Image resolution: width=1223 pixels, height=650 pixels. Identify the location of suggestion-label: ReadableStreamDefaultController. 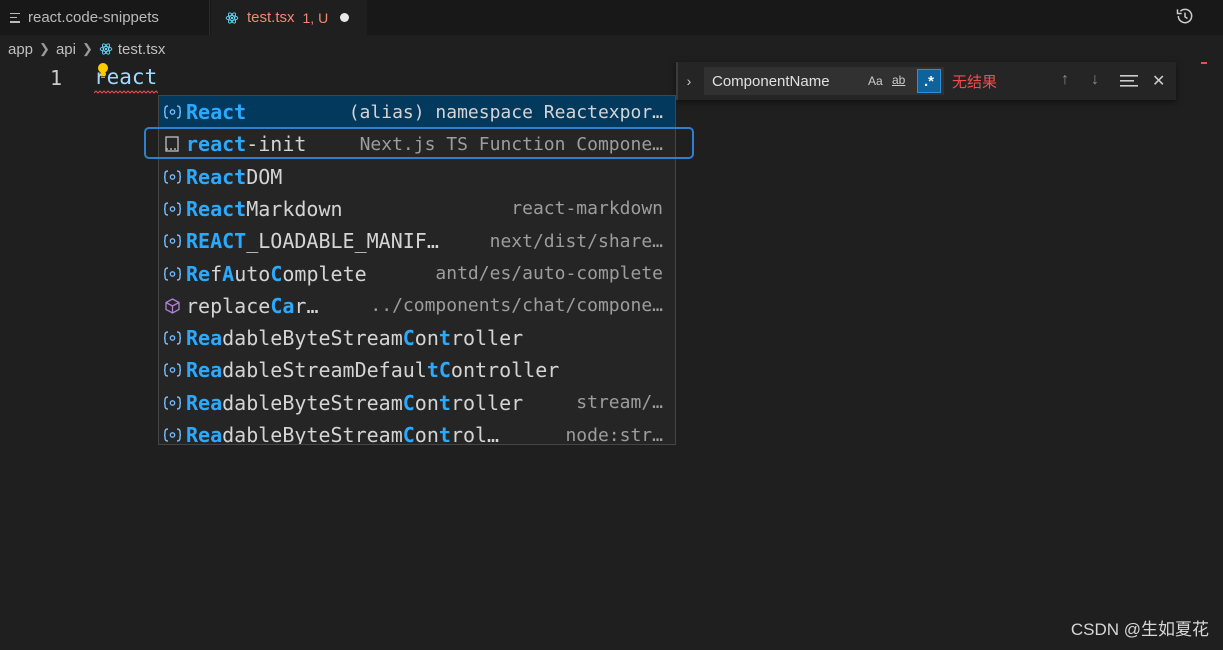
(373, 370).